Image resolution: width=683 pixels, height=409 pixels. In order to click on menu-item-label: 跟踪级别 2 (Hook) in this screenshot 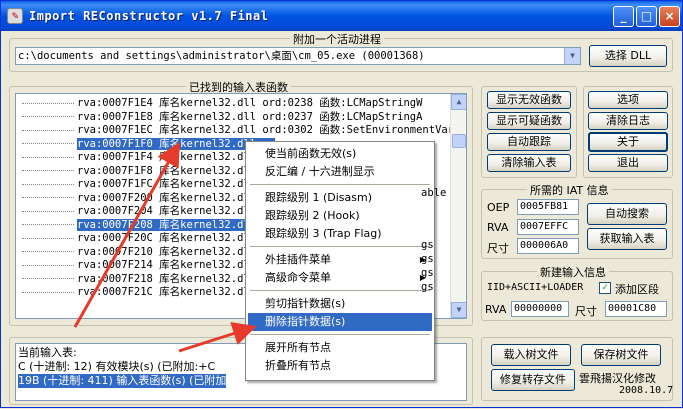, I will do `click(312, 215)`.